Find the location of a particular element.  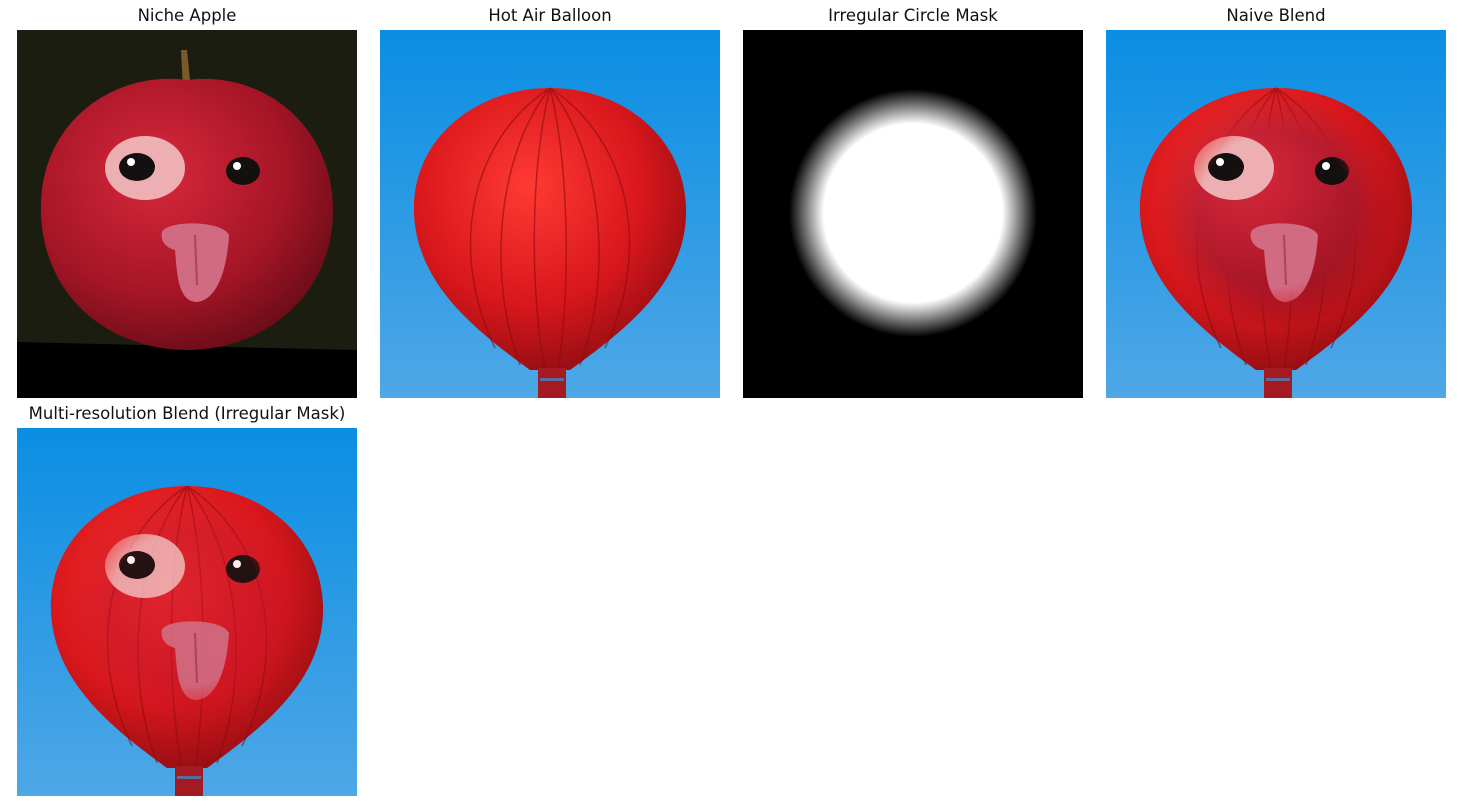

panel-title: Niche Apple is located at coordinates (187, 15).